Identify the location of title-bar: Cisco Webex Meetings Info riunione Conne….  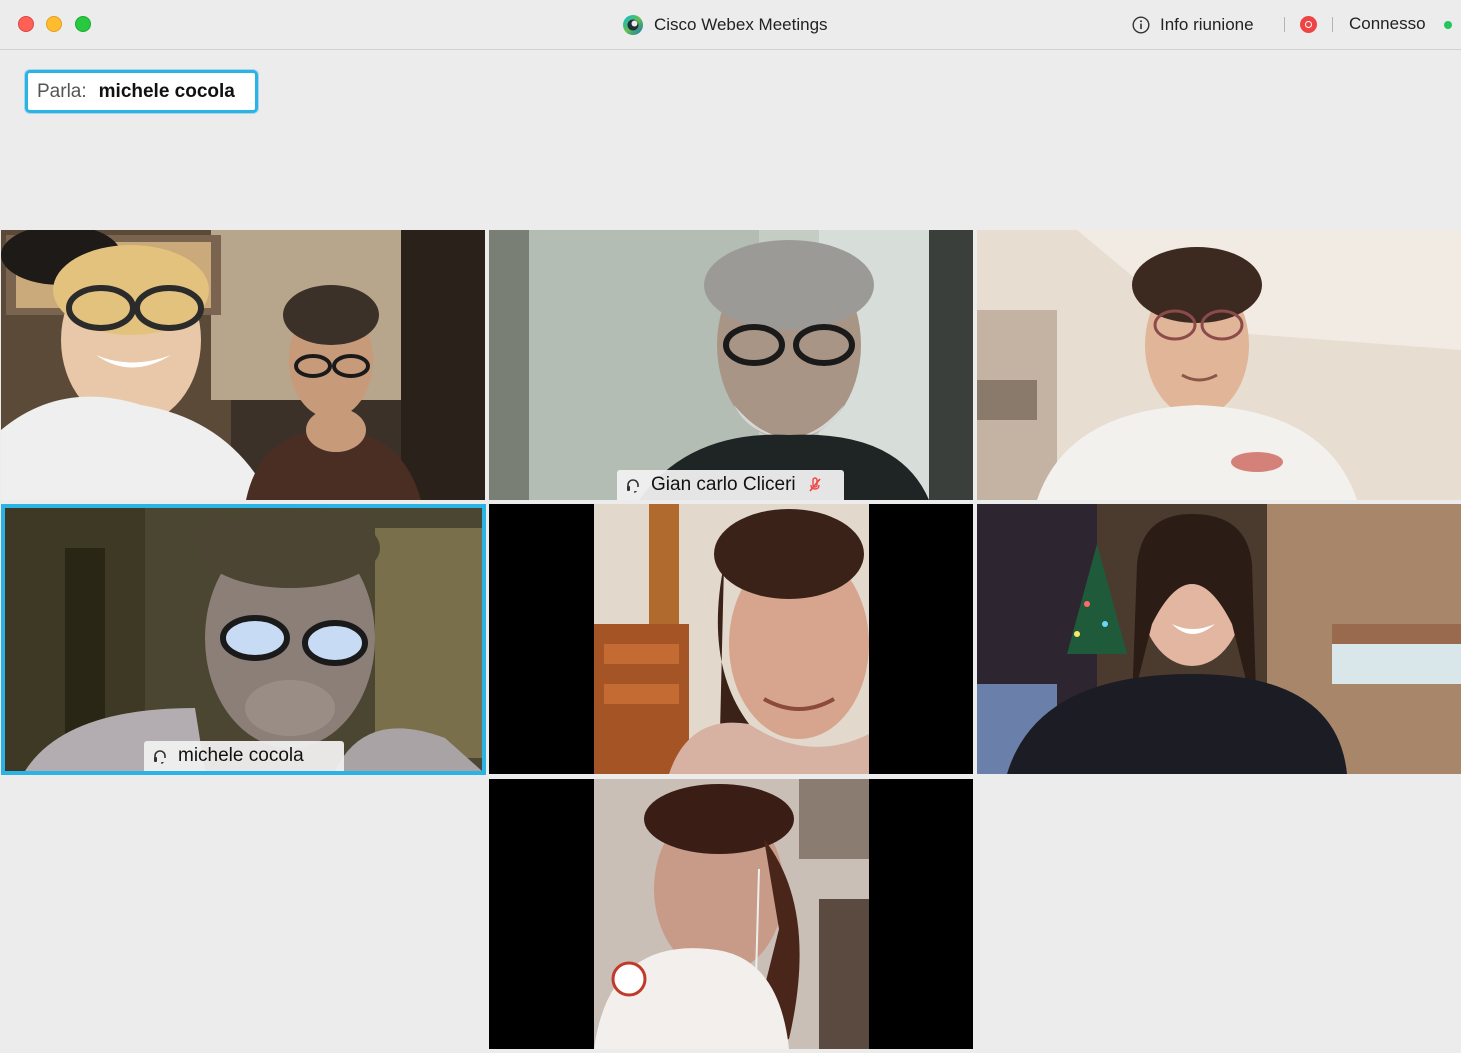
(730, 25).